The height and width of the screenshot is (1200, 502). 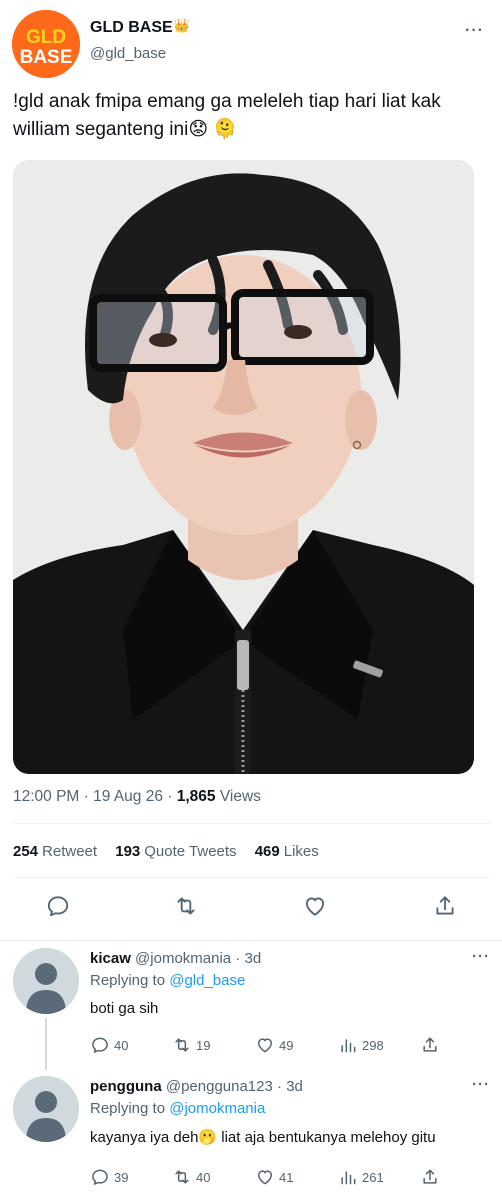 I want to click on reply-header: kicaw @jomokmania · 3d, so click(x=175, y=958).